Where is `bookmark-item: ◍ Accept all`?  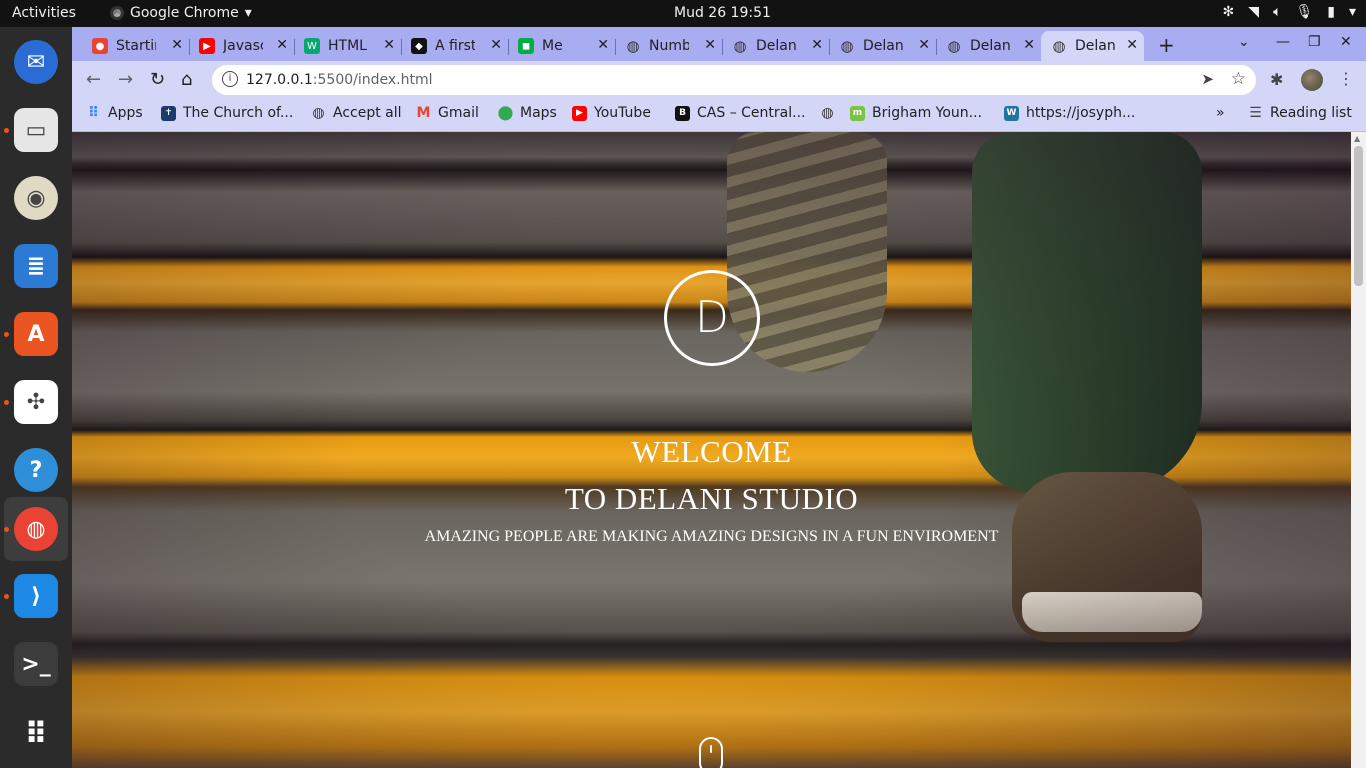 bookmark-item: ◍ Accept all is located at coordinates (356, 113).